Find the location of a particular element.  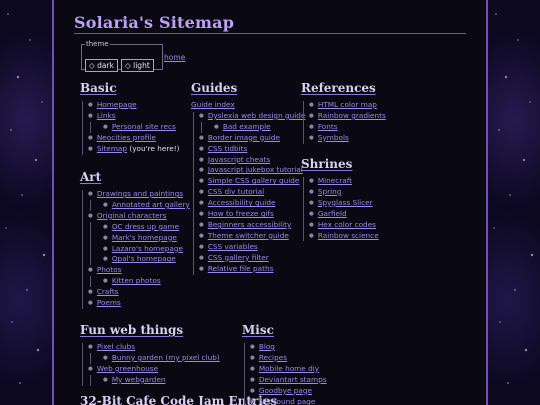

link-rainbow-science: Rainbow science is located at coordinates (348, 235).